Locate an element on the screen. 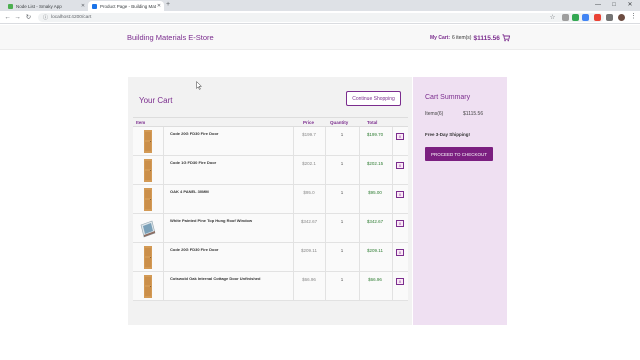 Image resolution: width=640 pixels, height=360 pixels. cart-total: $1115.56 is located at coordinates (486, 38).